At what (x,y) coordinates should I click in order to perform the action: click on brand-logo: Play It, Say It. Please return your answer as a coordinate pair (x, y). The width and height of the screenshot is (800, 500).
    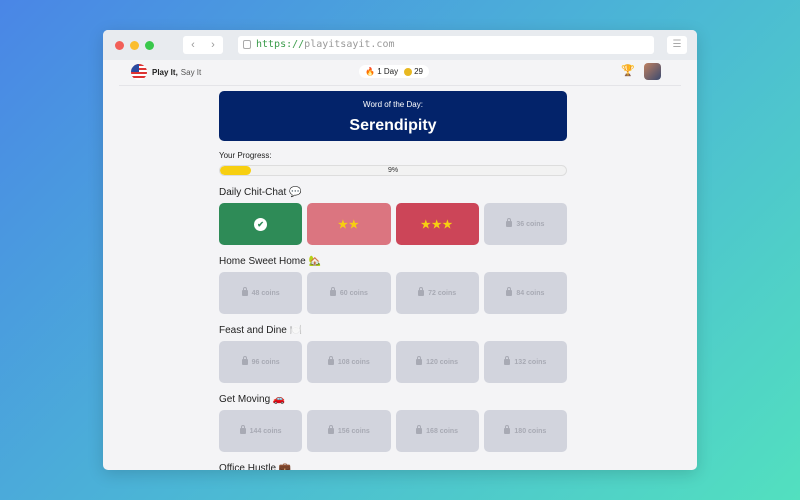
    Looking at the image, I should click on (166, 72).